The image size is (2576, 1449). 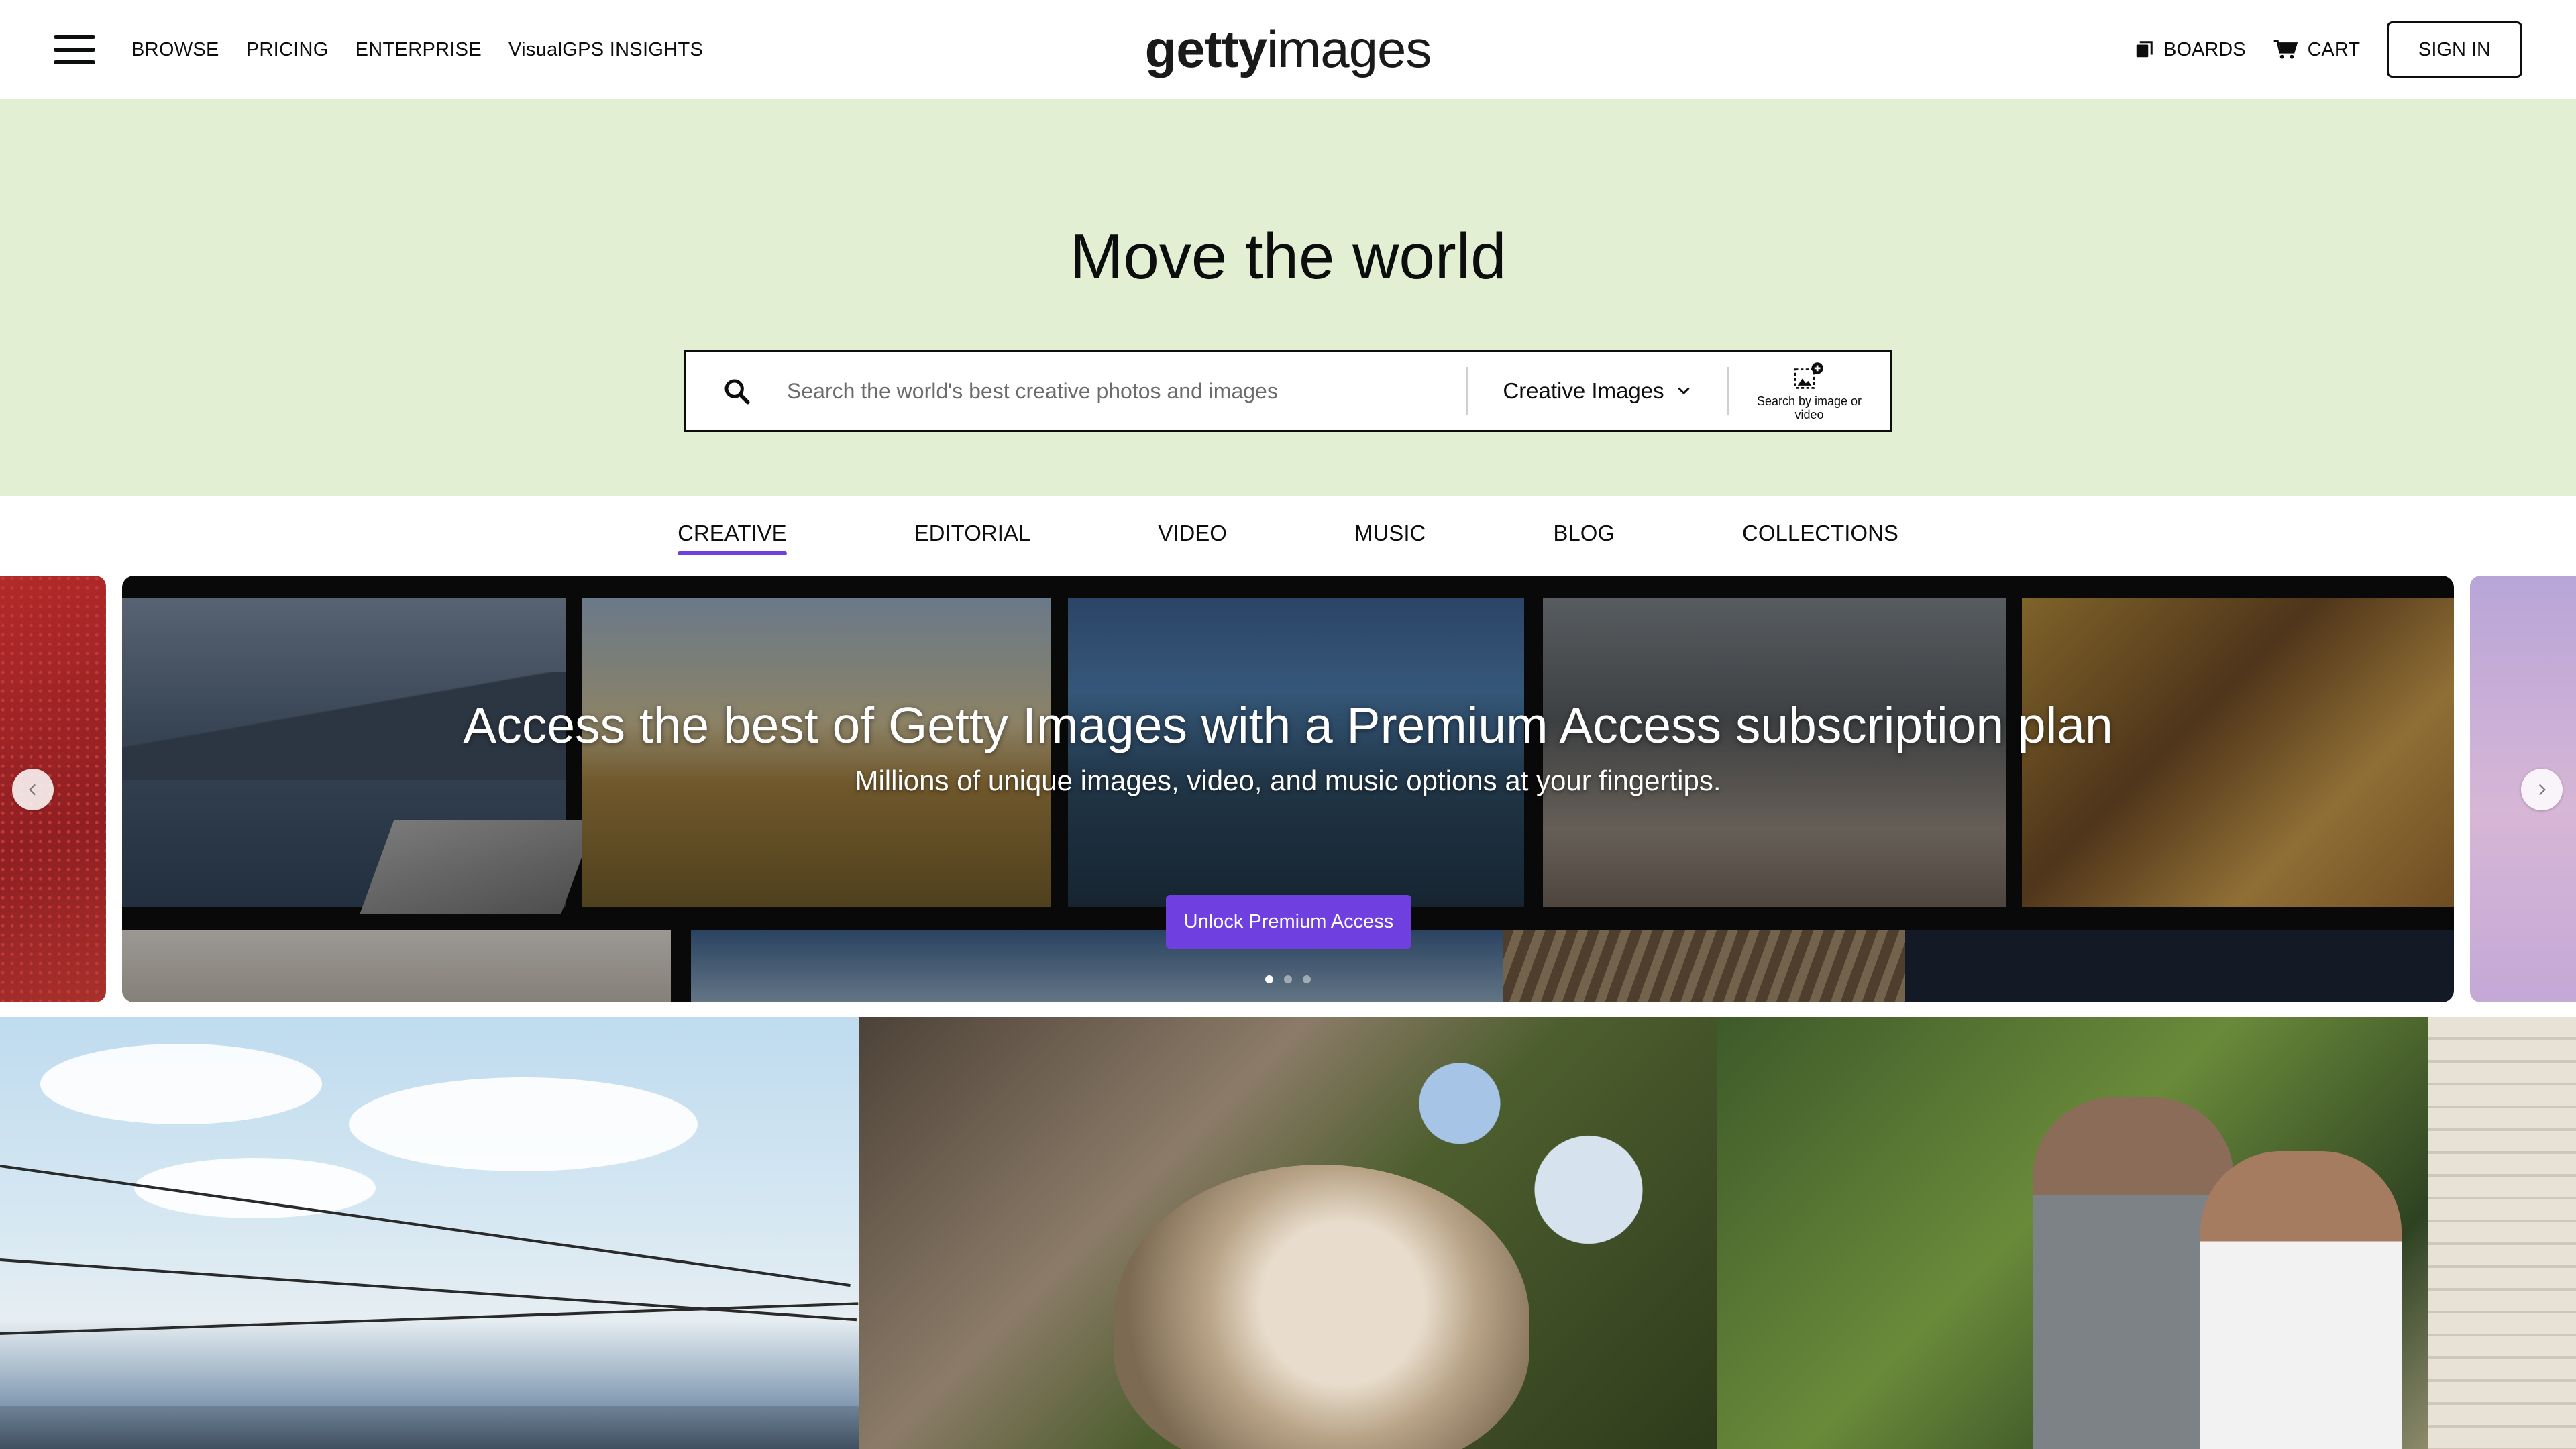 I want to click on cart-icon, so click(x=2285, y=49).